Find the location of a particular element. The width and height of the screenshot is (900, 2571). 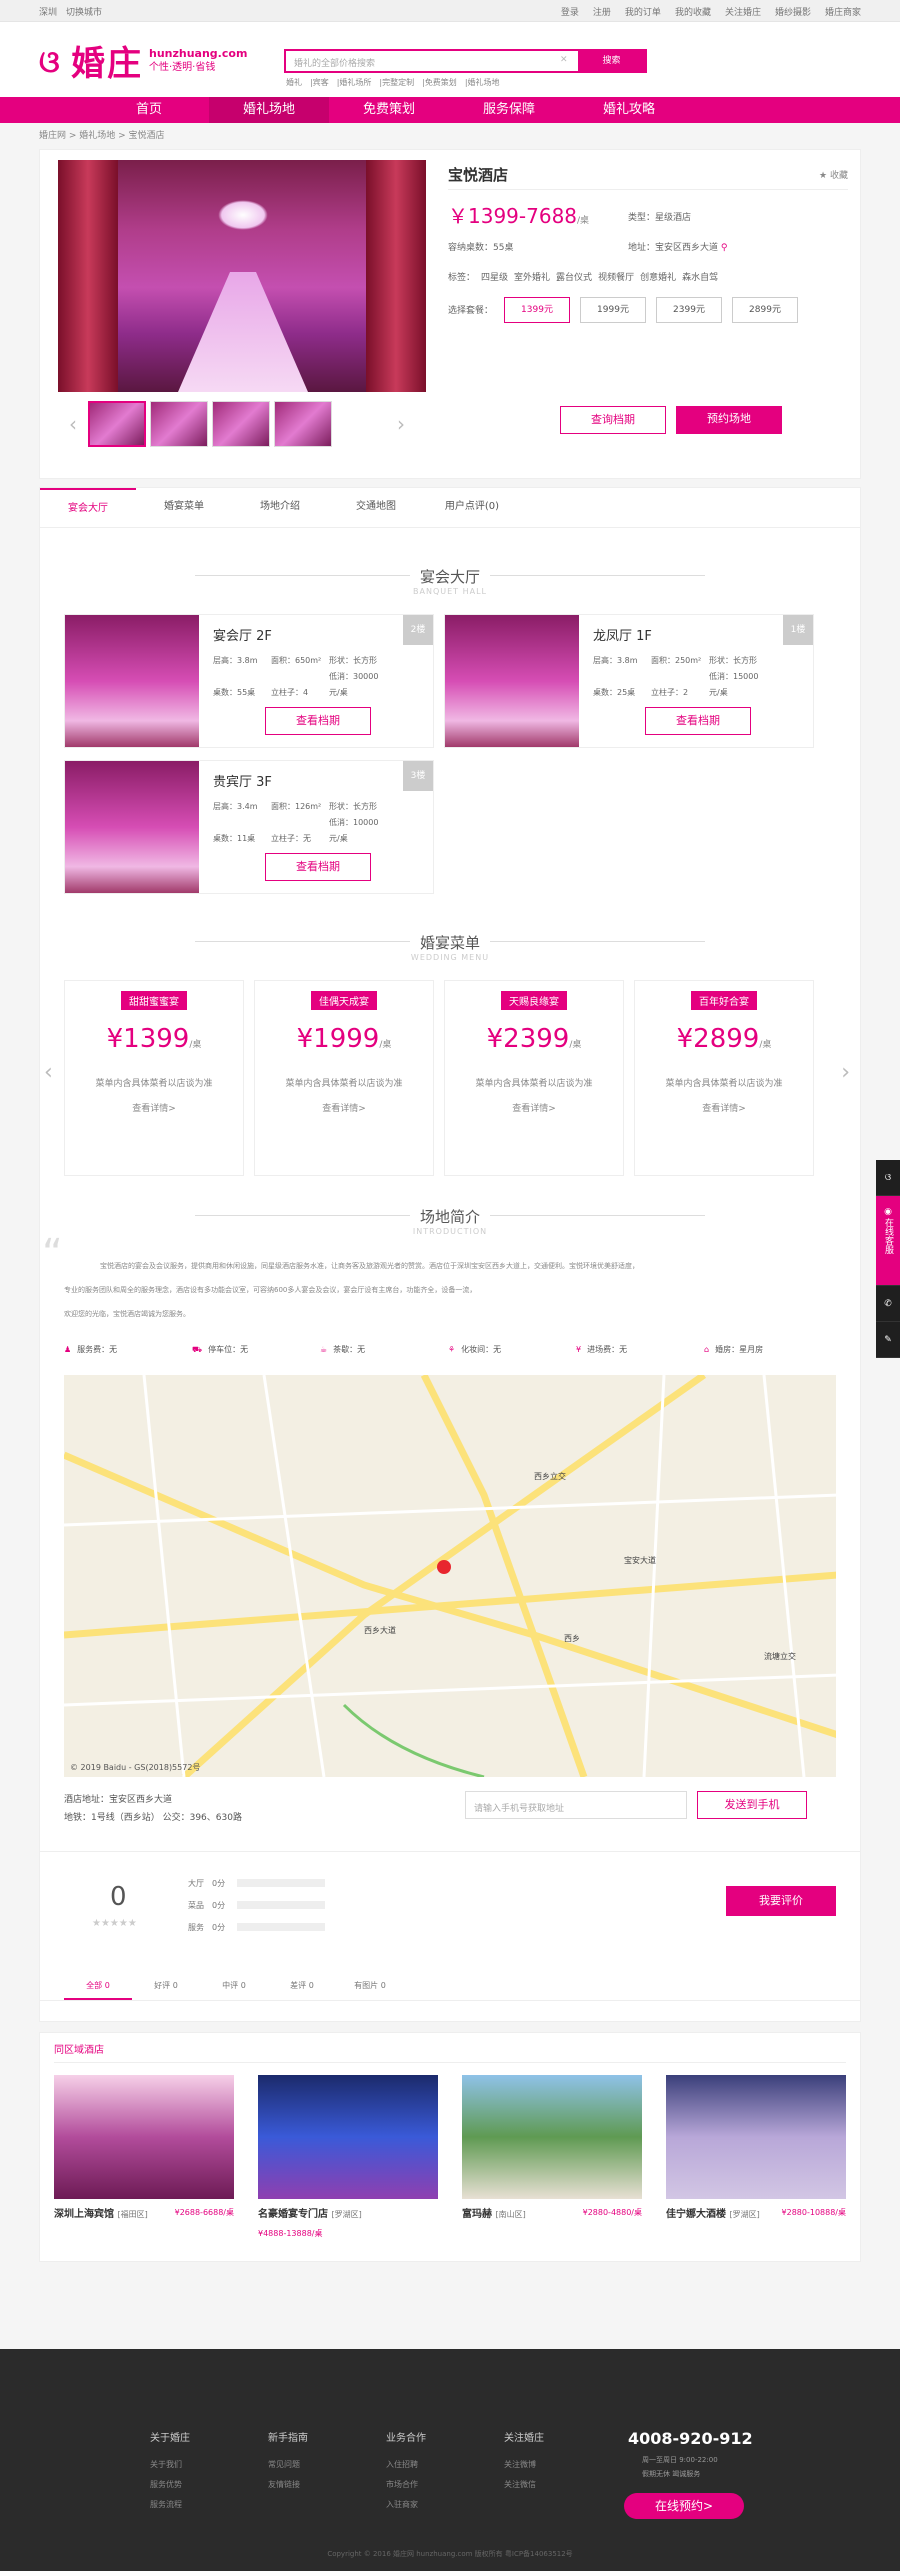

hot-word: 免费策划 is located at coordinates (441, 82).